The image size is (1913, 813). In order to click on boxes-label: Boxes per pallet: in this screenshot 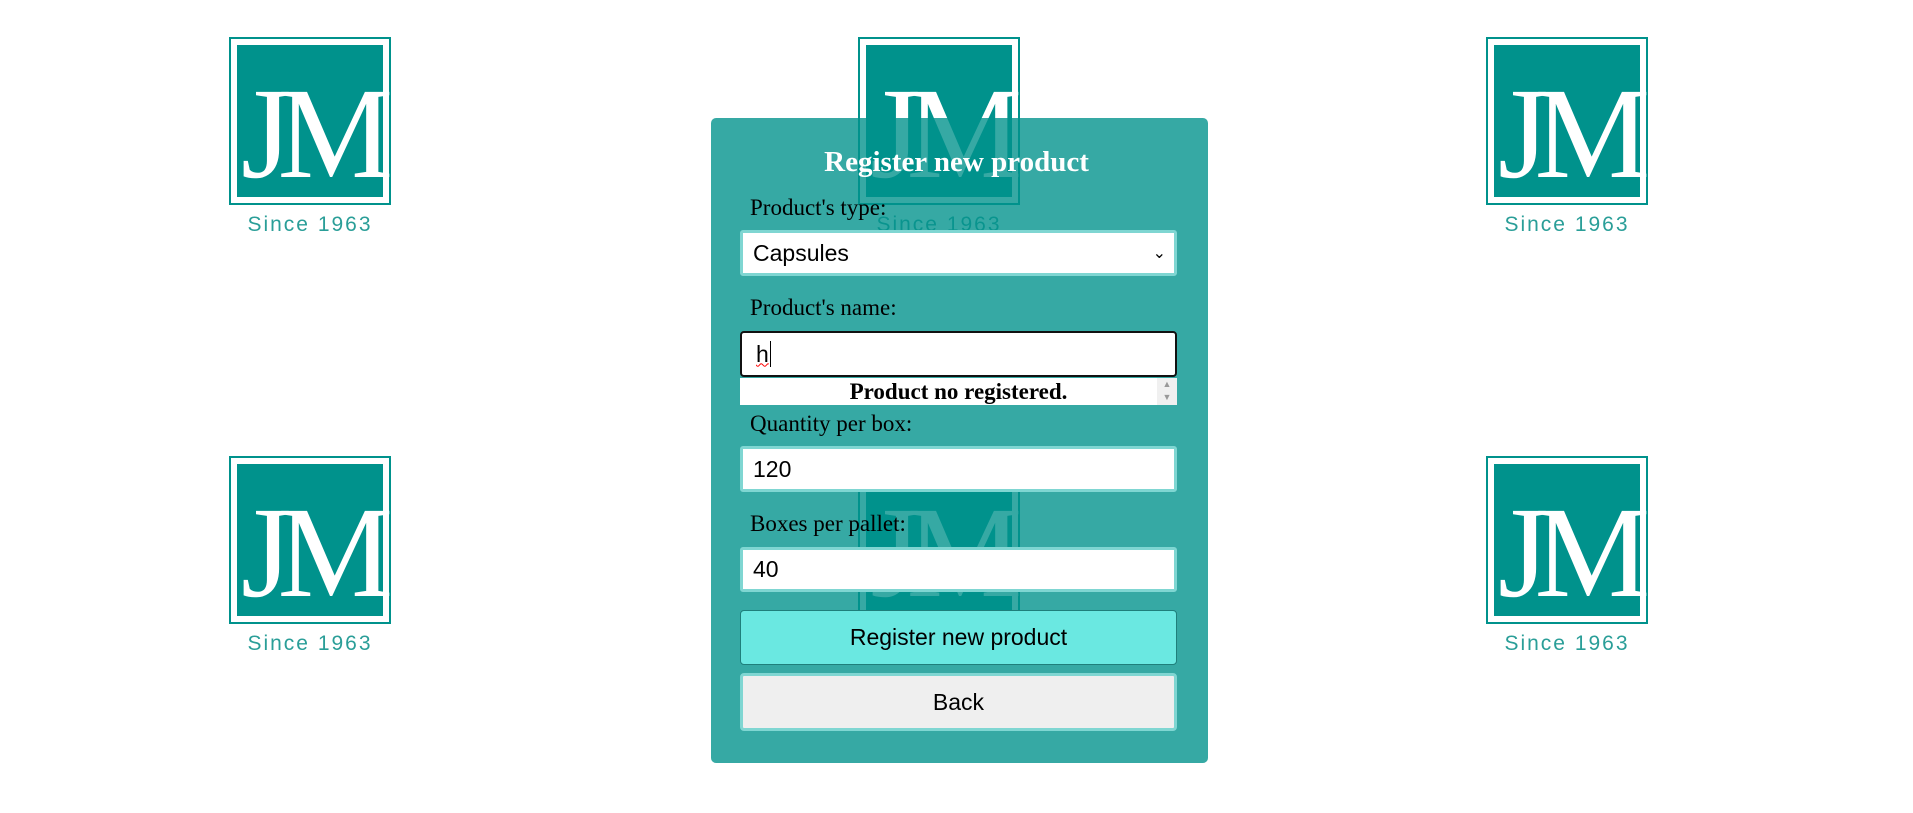, I will do `click(828, 523)`.